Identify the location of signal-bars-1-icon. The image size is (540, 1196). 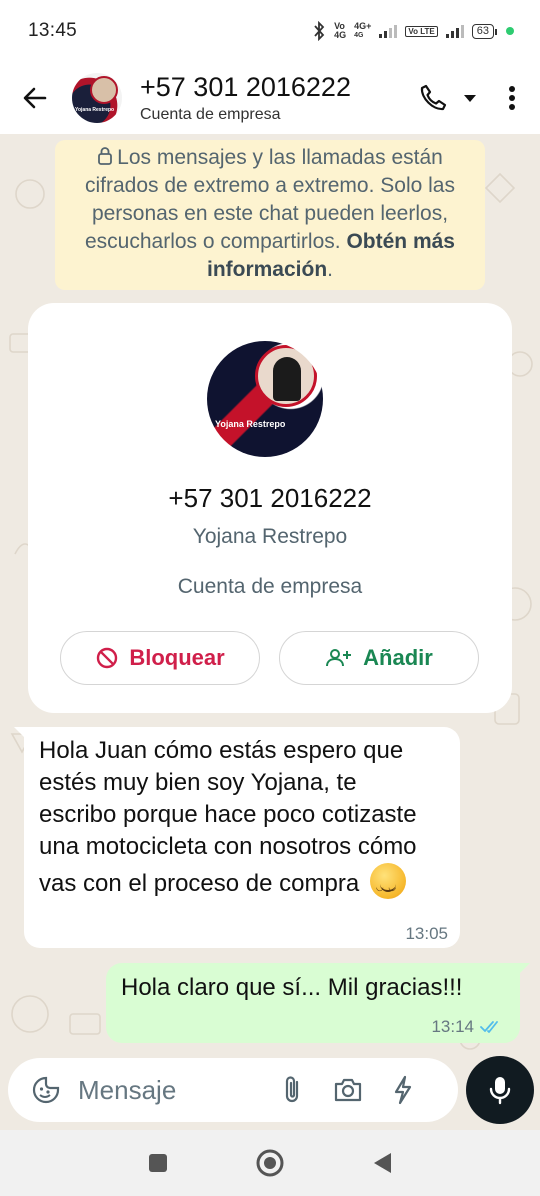
(388, 31).